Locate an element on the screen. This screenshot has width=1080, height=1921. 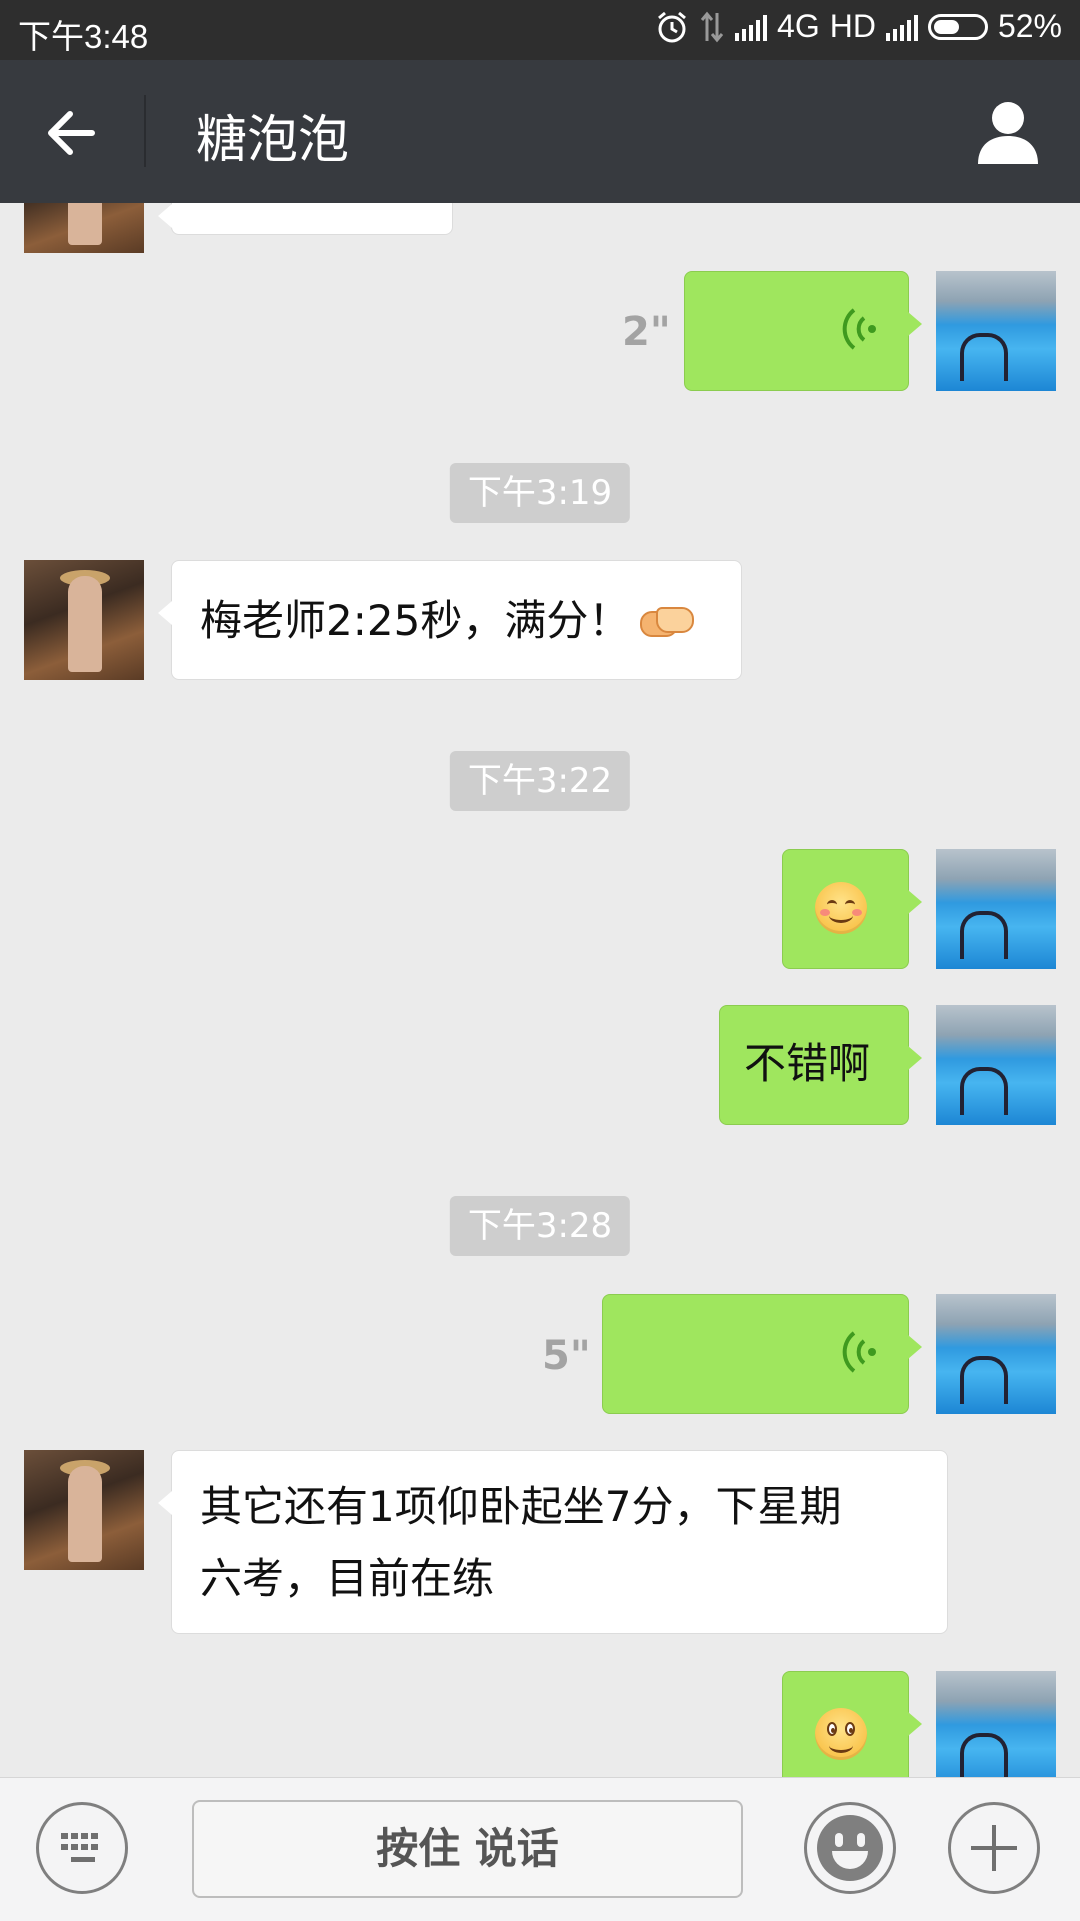
emoji-button is located at coordinates (850, 1848).